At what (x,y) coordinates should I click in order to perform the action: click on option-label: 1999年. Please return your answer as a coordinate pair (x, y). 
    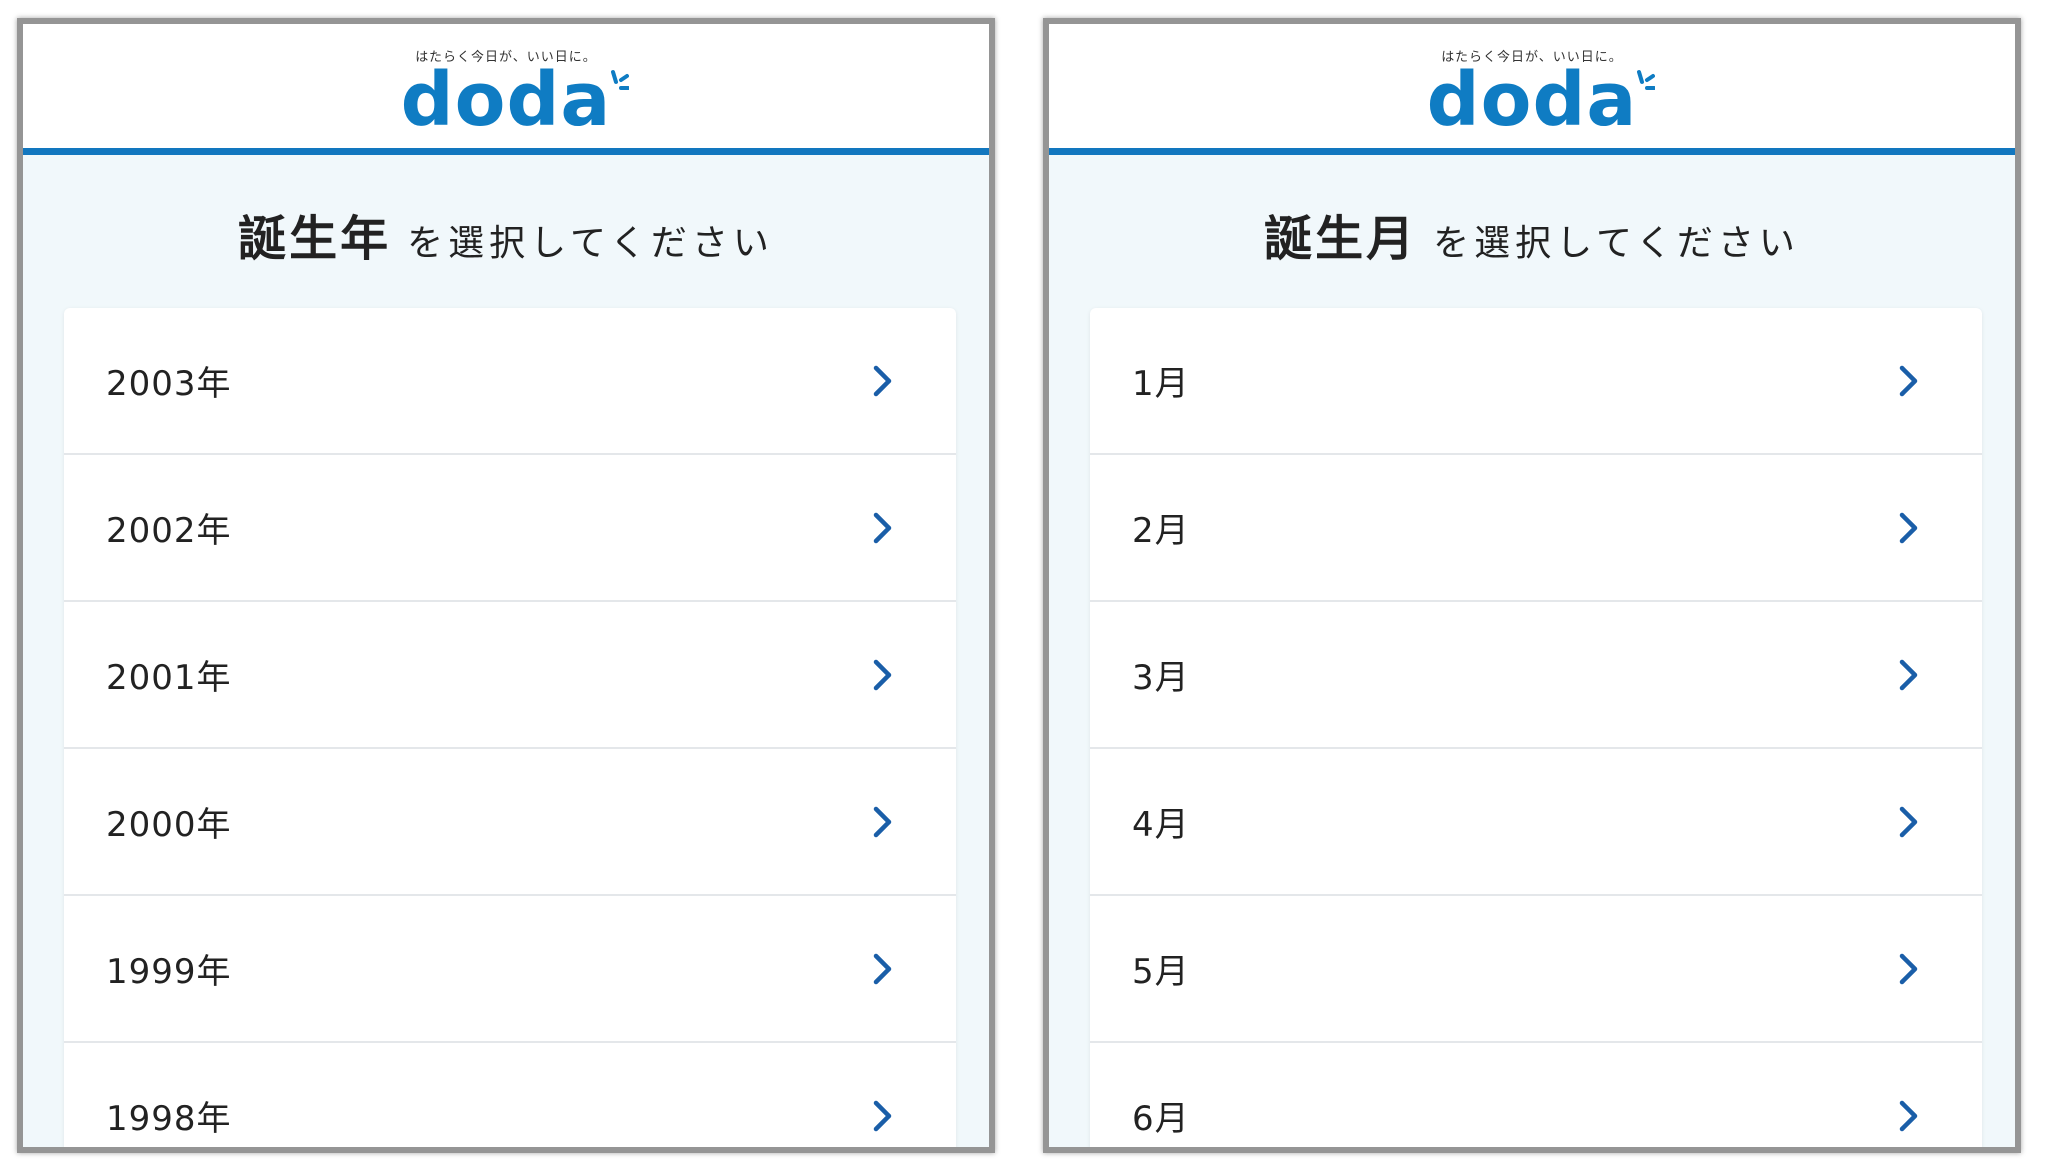
    Looking at the image, I should click on (169, 972).